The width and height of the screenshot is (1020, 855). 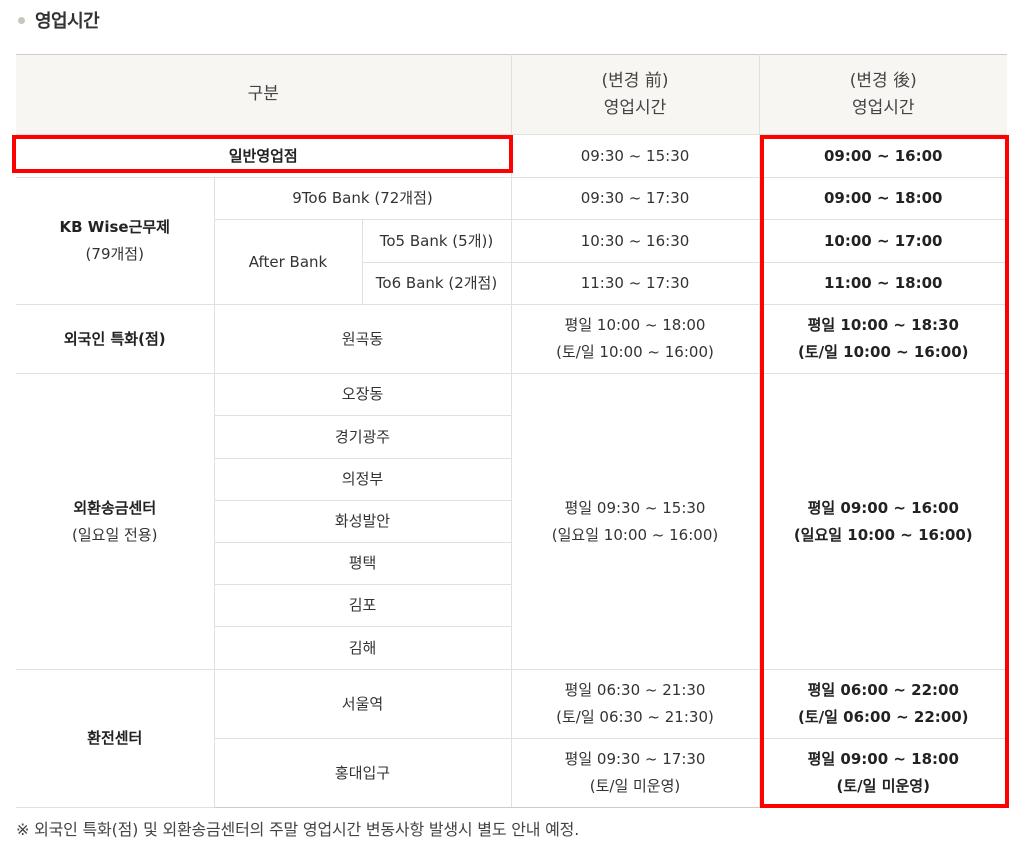 I want to click on foreign-before-line2: (토/일 10:00 ~ 16:00), so click(x=635, y=352).